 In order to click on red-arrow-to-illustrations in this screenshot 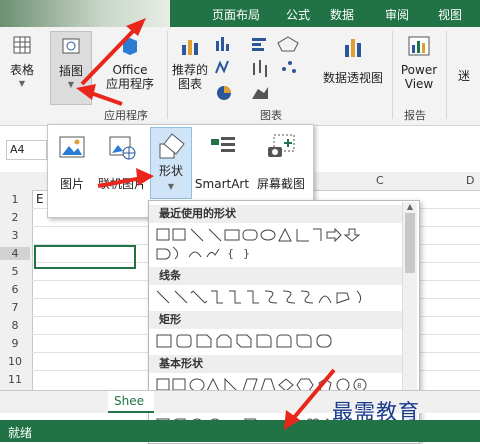, I will do `click(99, 95)`.